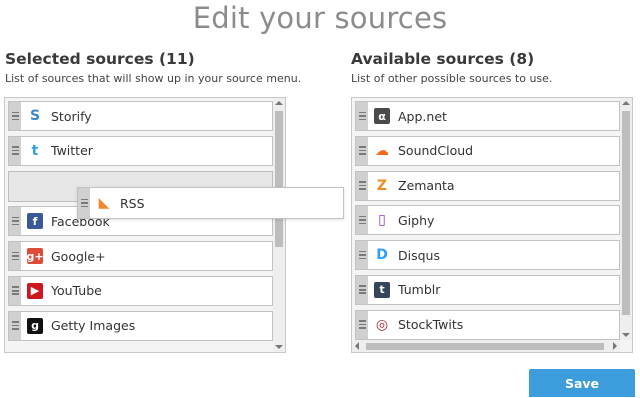  Describe the element at coordinates (78, 256) in the screenshot. I see `source-label: Google+` at that location.